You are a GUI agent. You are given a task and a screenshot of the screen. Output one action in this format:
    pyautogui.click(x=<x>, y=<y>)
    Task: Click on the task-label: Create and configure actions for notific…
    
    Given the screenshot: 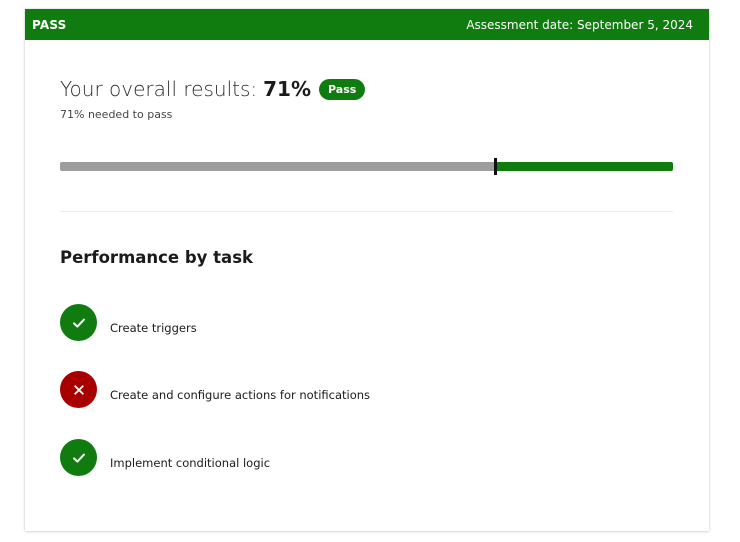 What is the action you would take?
    pyautogui.click(x=240, y=394)
    